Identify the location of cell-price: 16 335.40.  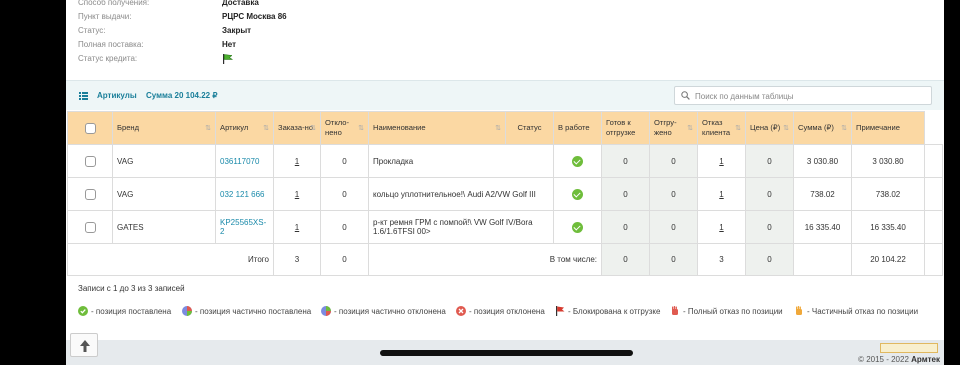
(822, 227).